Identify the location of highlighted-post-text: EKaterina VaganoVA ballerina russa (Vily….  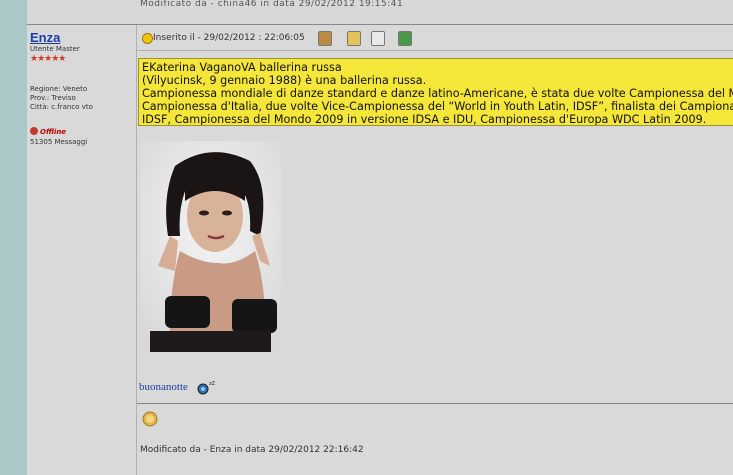
(435, 92).